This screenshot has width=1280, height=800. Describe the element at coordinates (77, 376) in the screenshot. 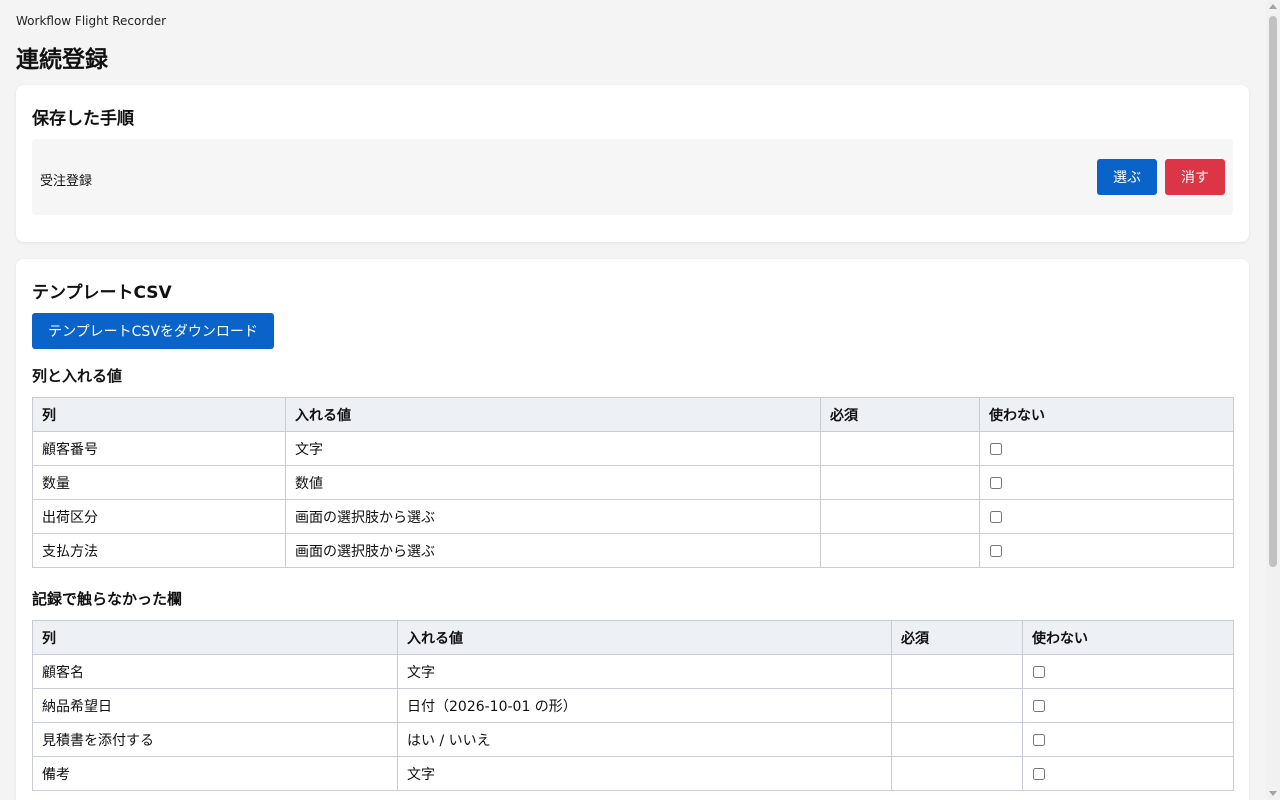

I see `columns-heading: 列と入れる値` at that location.